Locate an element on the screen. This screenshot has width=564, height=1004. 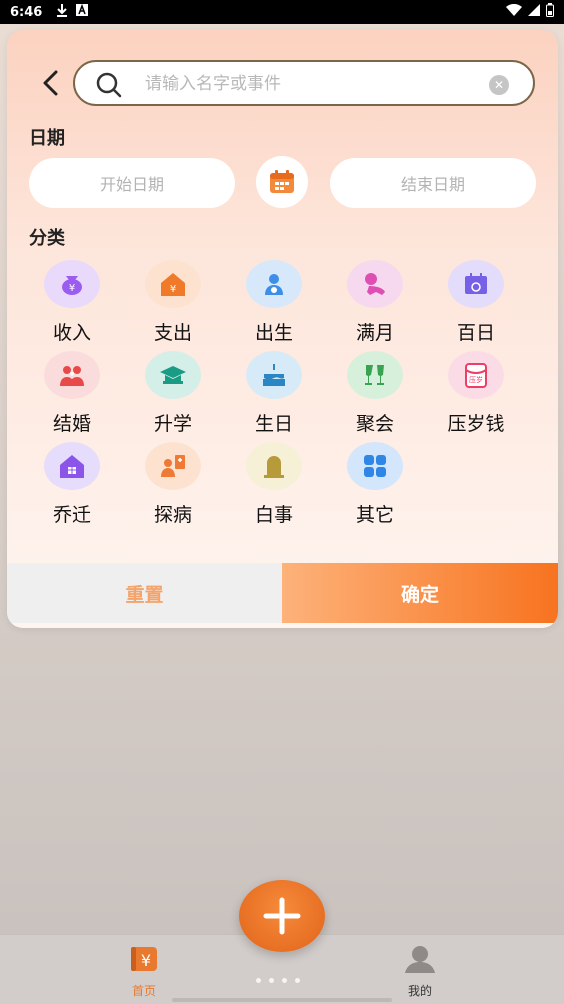
category-label: 探病 is located at coordinates (172, 515).